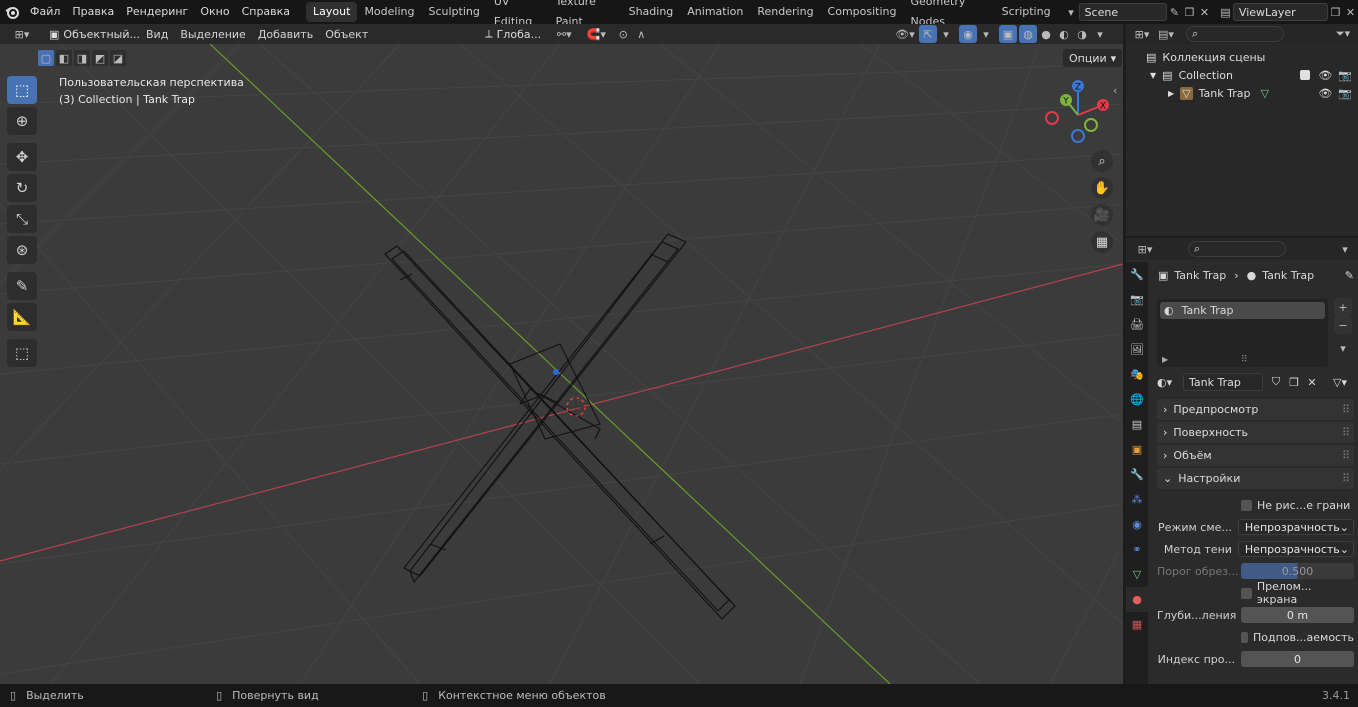 This screenshot has height=707, width=1358. I want to click on world-tab-icon: 🌐, so click(1137, 399).